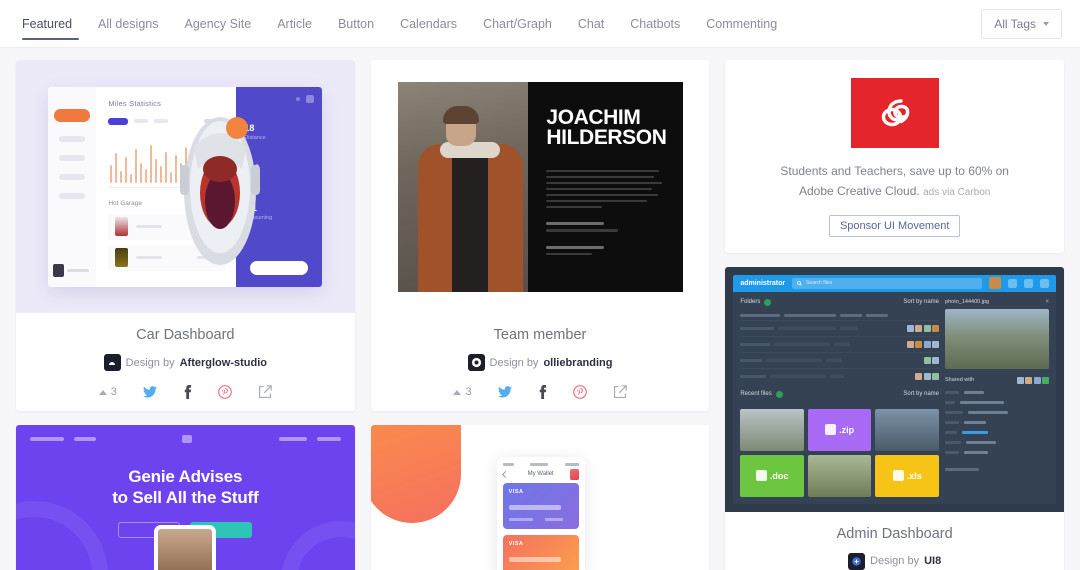 The width and height of the screenshot is (1080, 570). I want to click on role-heading, so click(575, 224).